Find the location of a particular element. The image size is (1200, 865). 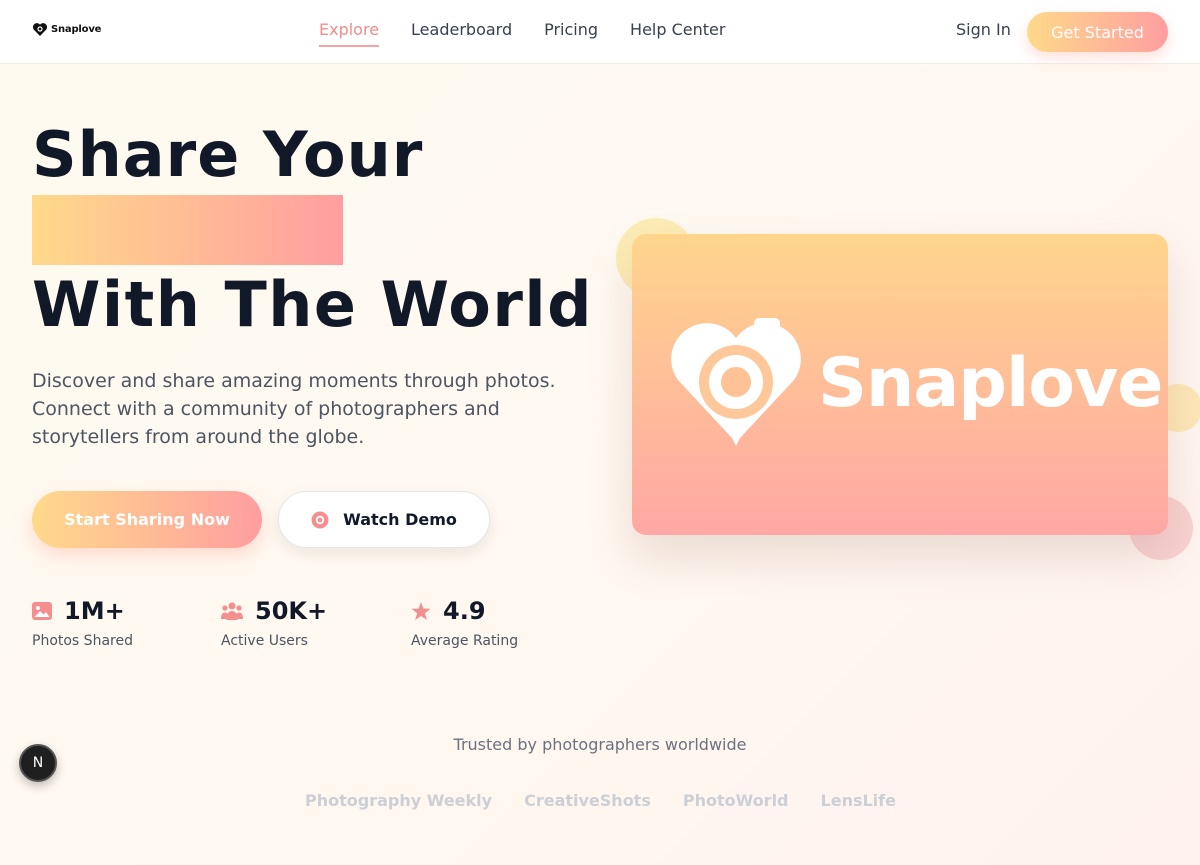

star-icon is located at coordinates (421, 610).